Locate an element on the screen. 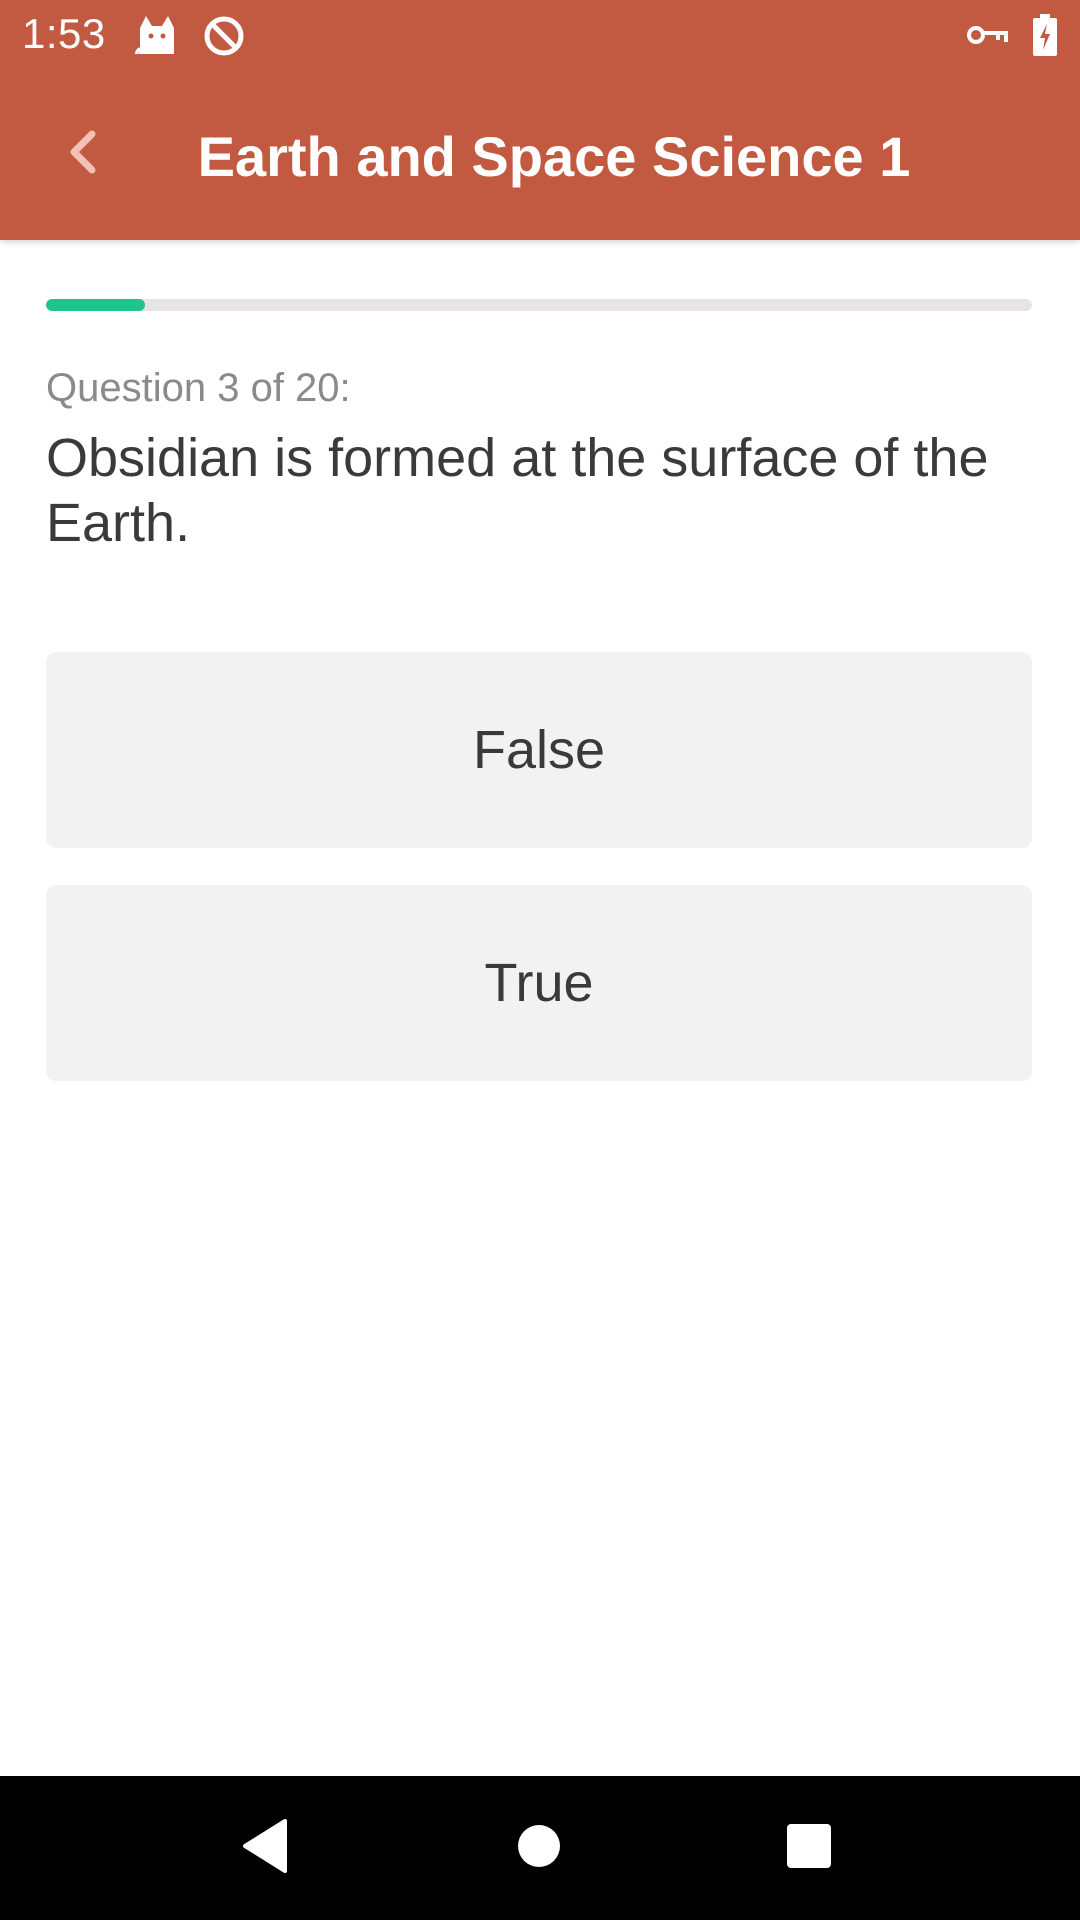  app-bar: Earth and Space Science 1 is located at coordinates (540, 156).